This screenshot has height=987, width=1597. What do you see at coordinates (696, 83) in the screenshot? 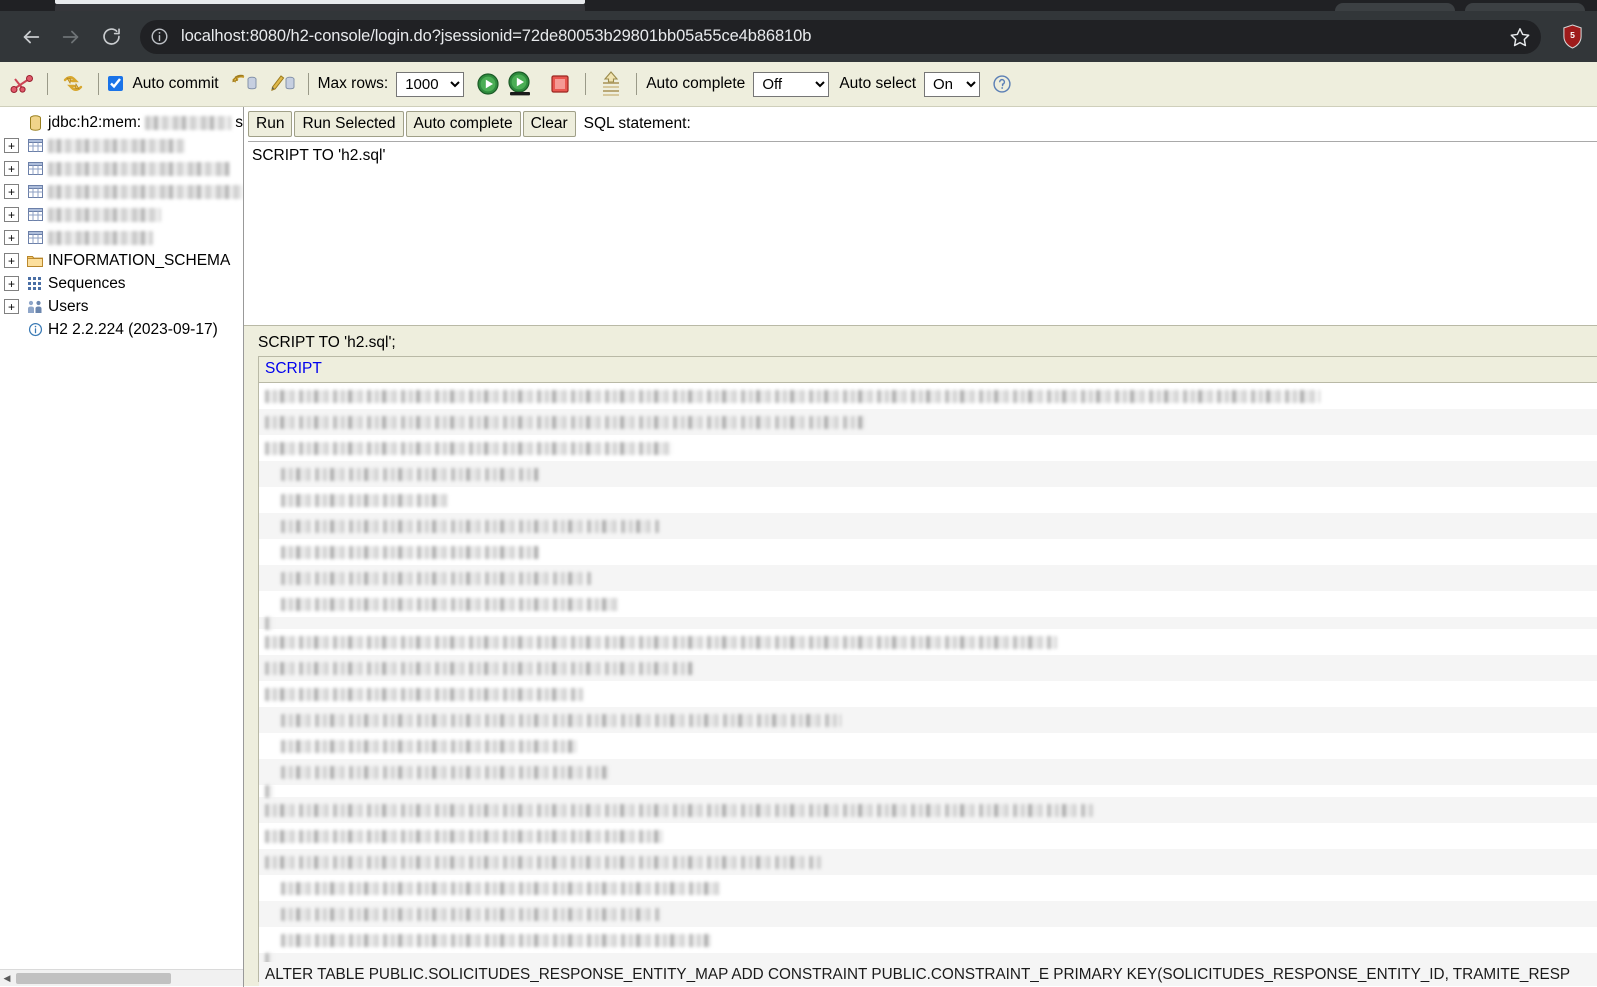
I see `auto-complete-label: Auto complete` at bounding box center [696, 83].